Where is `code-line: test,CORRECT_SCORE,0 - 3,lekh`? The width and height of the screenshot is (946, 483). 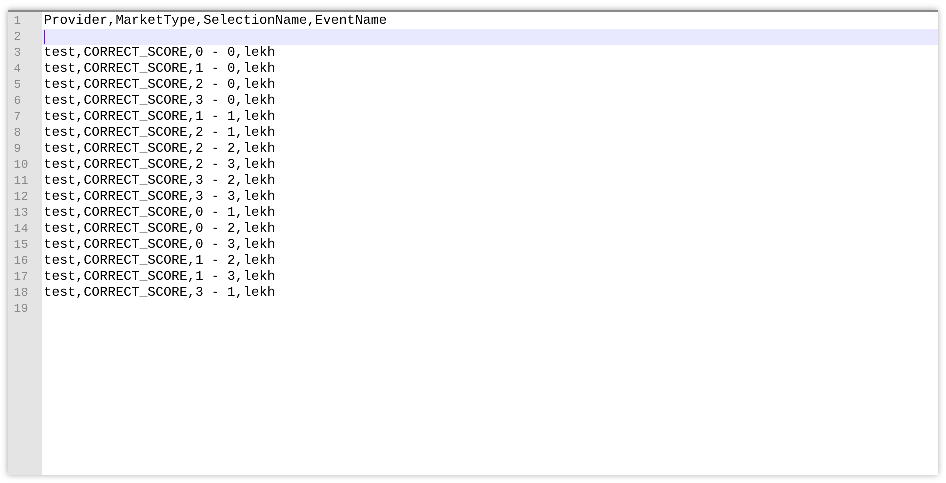
code-line: test,CORRECT_SCORE,0 - 3,lekh is located at coordinates (160, 245).